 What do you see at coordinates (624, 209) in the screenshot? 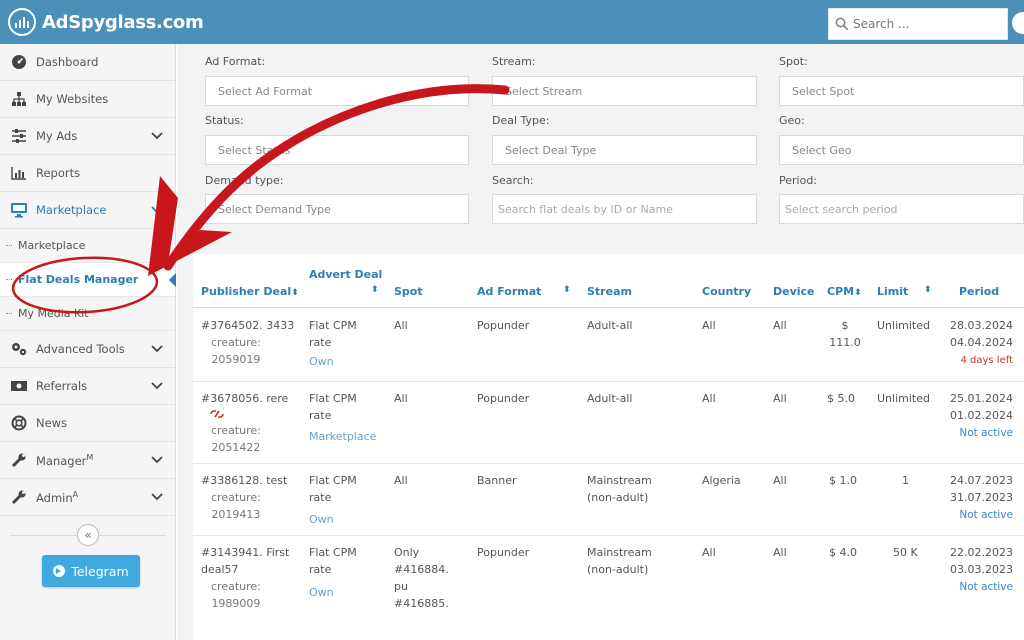
I see `deal-search-input: Search flat deals by ID or Name` at bounding box center [624, 209].